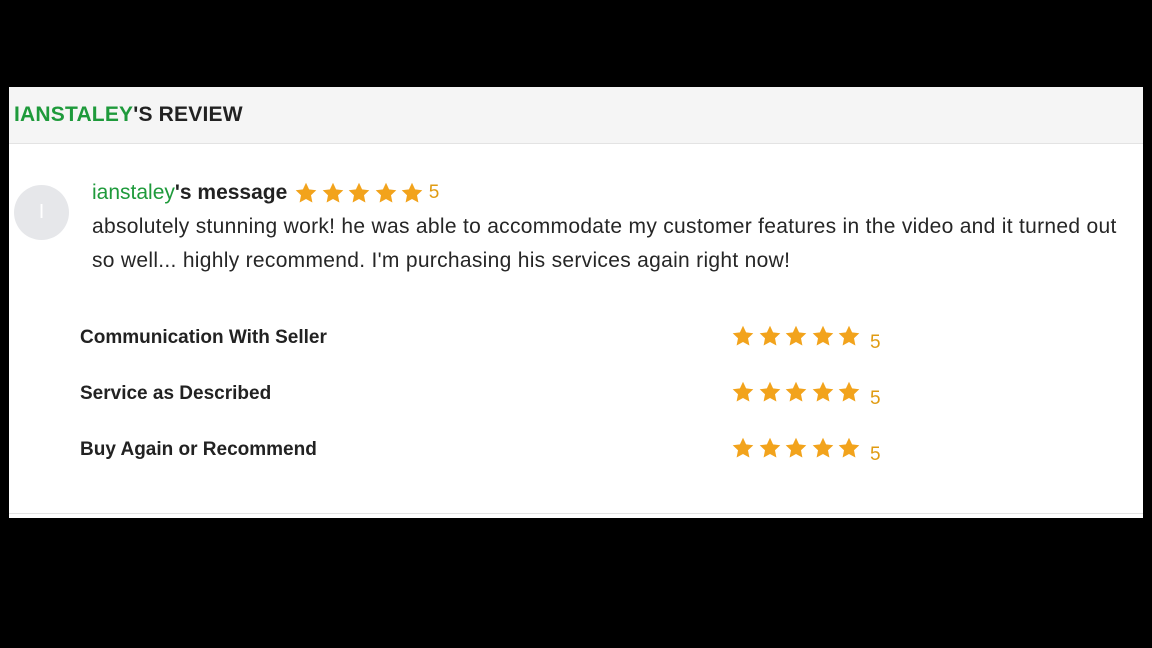 The height and width of the screenshot is (648, 1152). I want to click on rating-label: Buy Again or Recommend, so click(198, 449).